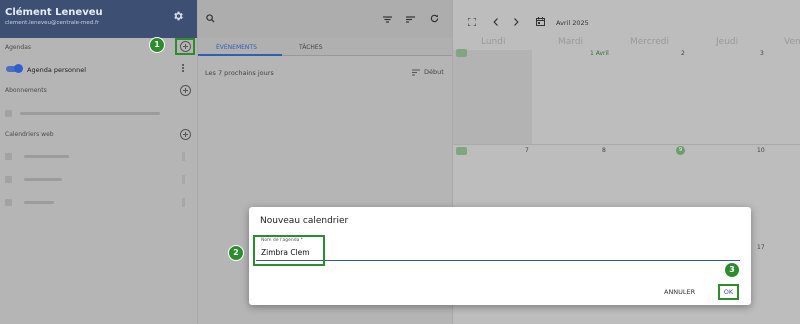  Describe the element at coordinates (626, 144) in the screenshot. I see `calendar-week-line` at that location.